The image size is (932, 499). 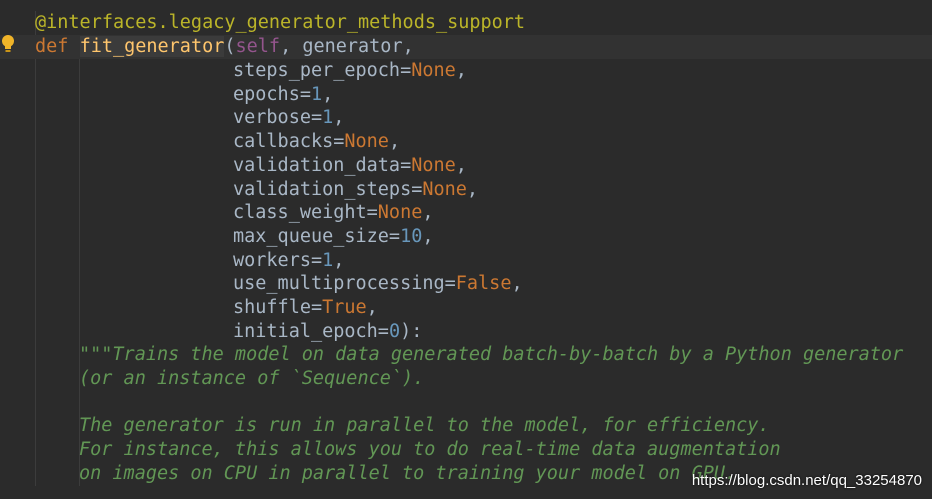 I want to click on code-line: class_weight=None,, so click(x=466, y=213).